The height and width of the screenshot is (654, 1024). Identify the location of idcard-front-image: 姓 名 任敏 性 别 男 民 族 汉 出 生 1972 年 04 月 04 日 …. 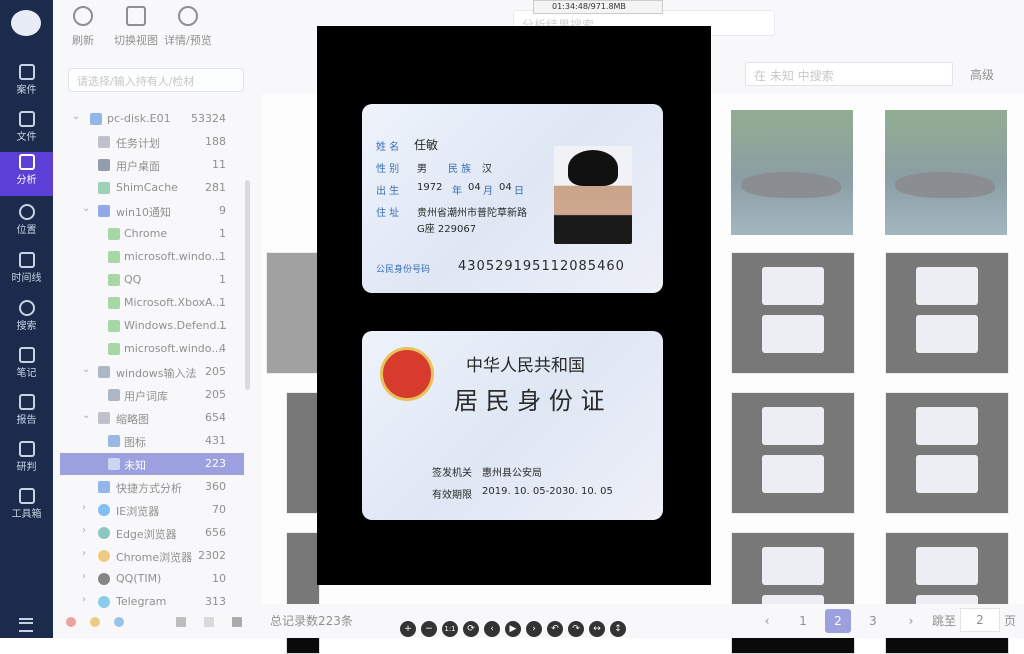
(512, 198).